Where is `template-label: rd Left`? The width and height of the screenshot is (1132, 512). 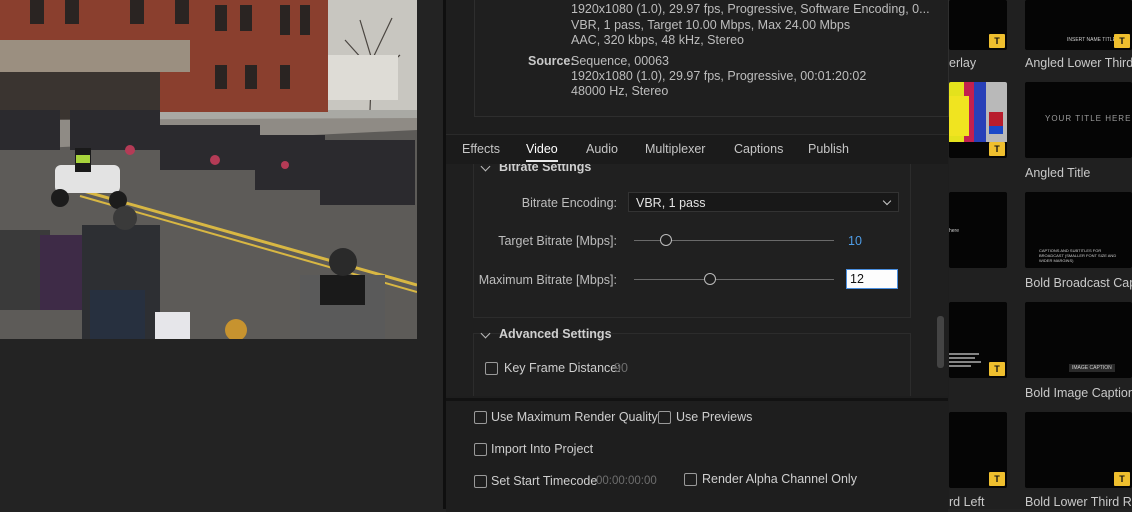 template-label: rd Left is located at coordinates (978, 502).